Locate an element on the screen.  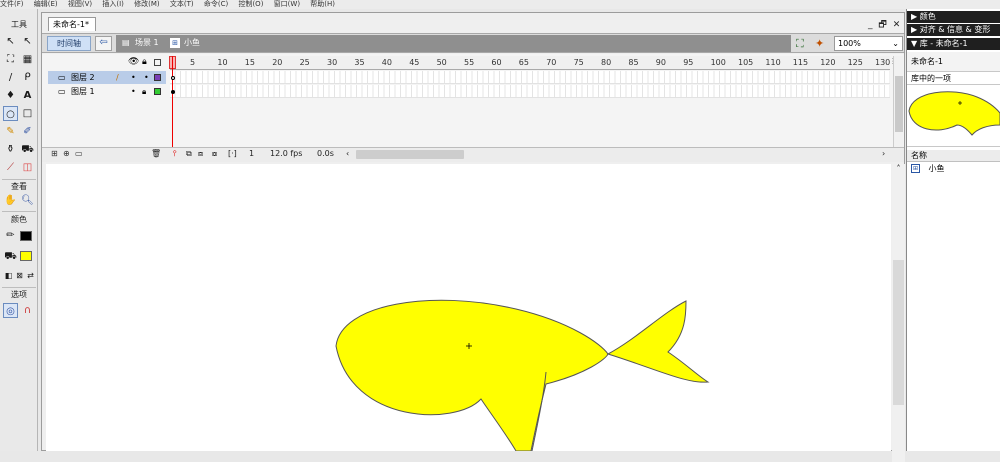
edit-multiple-frames-icon: ⧇ is located at coordinates (214, 154).